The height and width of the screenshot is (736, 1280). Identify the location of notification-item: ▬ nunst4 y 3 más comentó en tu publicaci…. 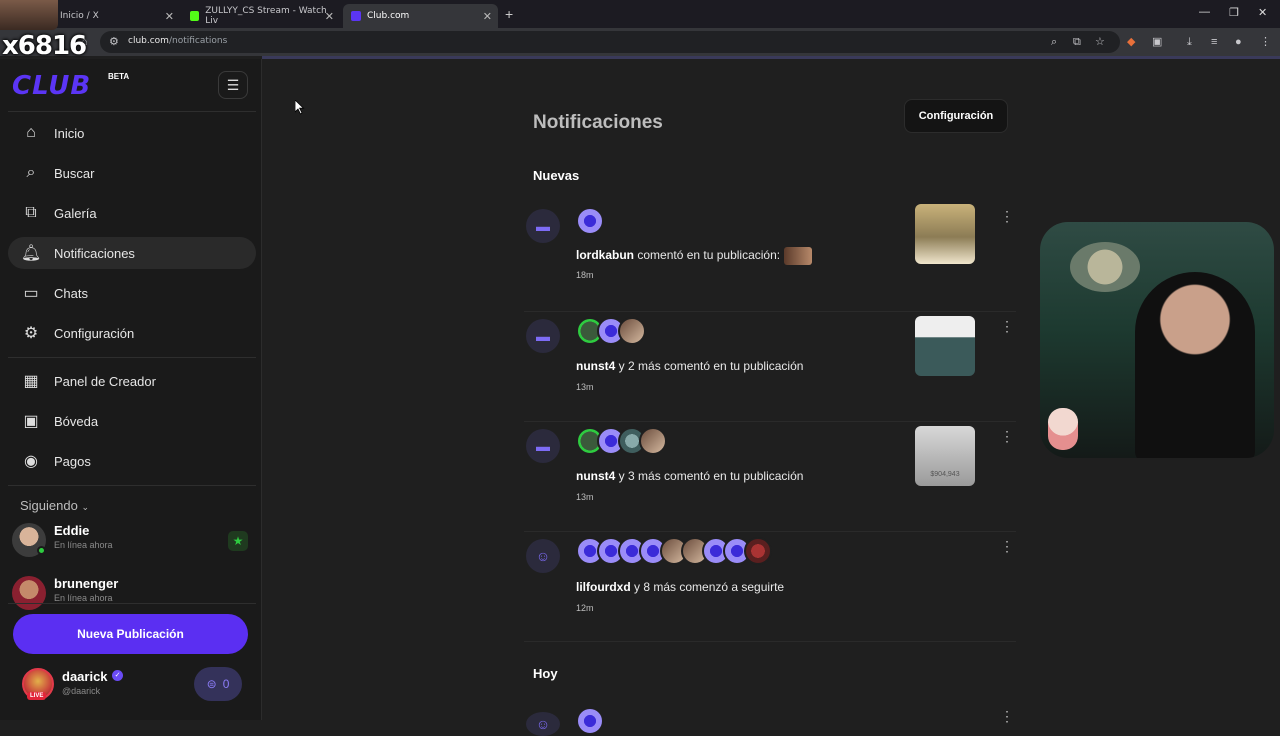
(770, 477).